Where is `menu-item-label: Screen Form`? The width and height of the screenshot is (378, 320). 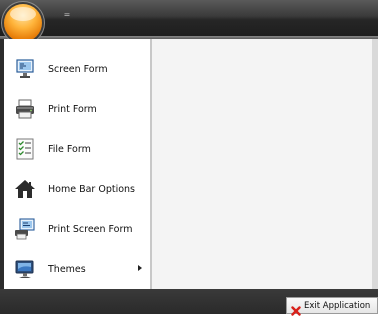
menu-item-label: Screen Form is located at coordinates (78, 69).